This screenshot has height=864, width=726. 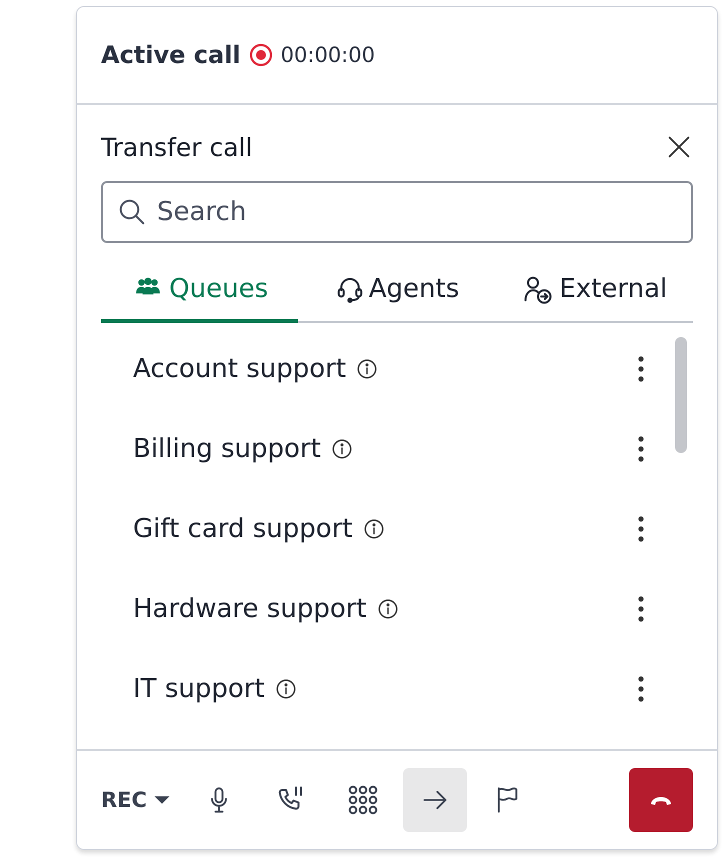 What do you see at coordinates (681, 395) in the screenshot?
I see `scrollbar` at bounding box center [681, 395].